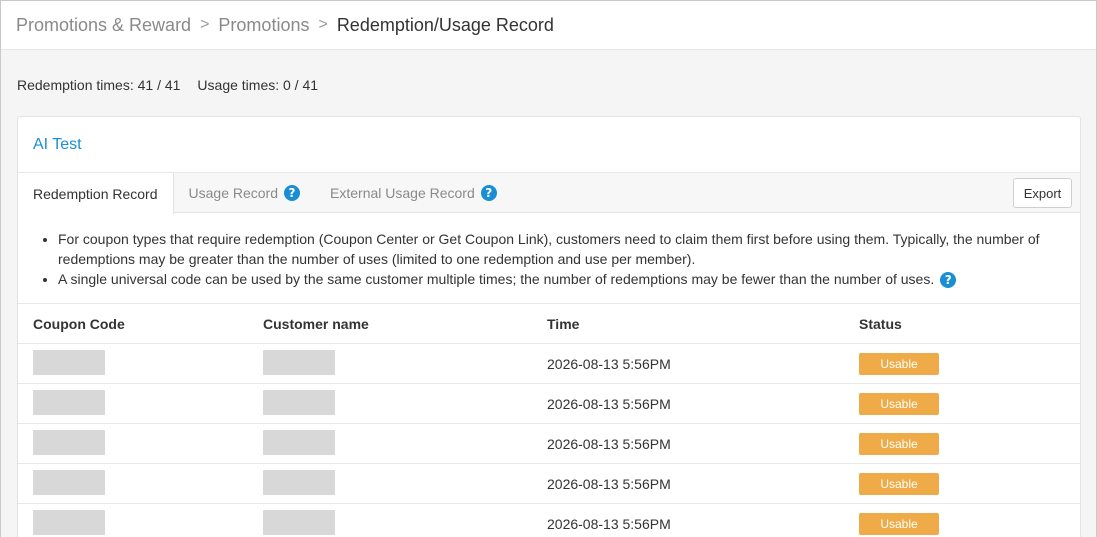 This screenshot has height=537, width=1097. Describe the element at coordinates (263, 25) in the screenshot. I see `breadcrumb-promotions: Promotions` at that location.